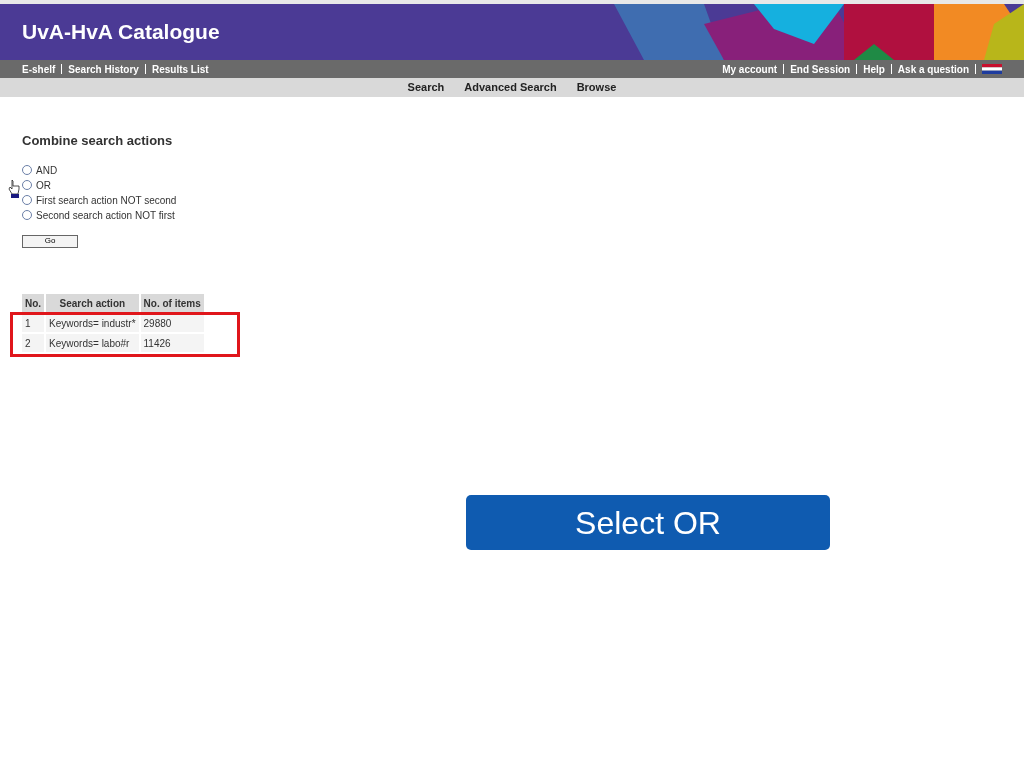  I want to click on nav-link: Search, so click(426, 87).